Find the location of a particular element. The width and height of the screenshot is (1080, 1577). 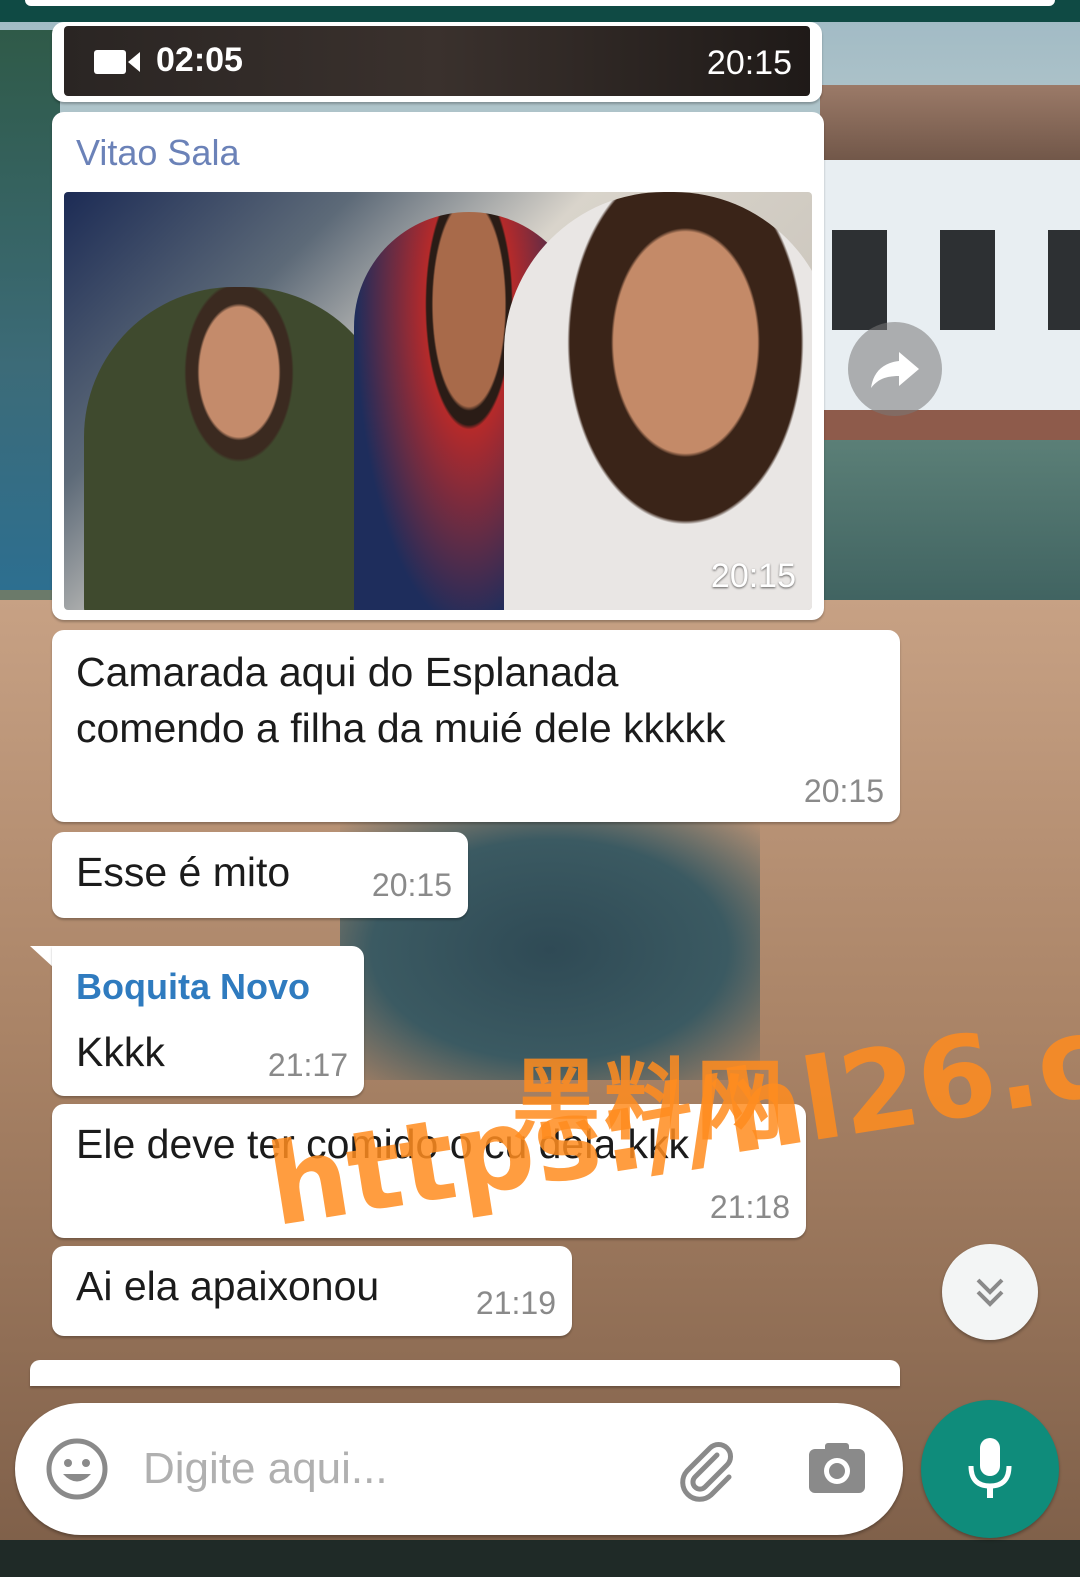

forward-button is located at coordinates (895, 369).